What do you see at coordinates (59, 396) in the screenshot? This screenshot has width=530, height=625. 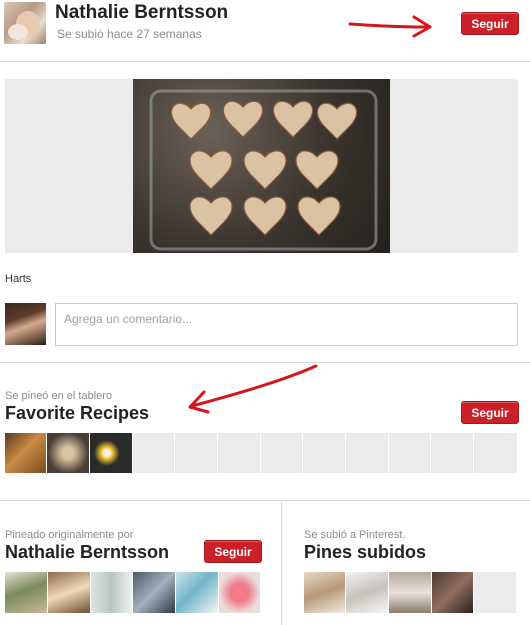 I see `pinned-to-label: Se pineó en el tablero` at bounding box center [59, 396].